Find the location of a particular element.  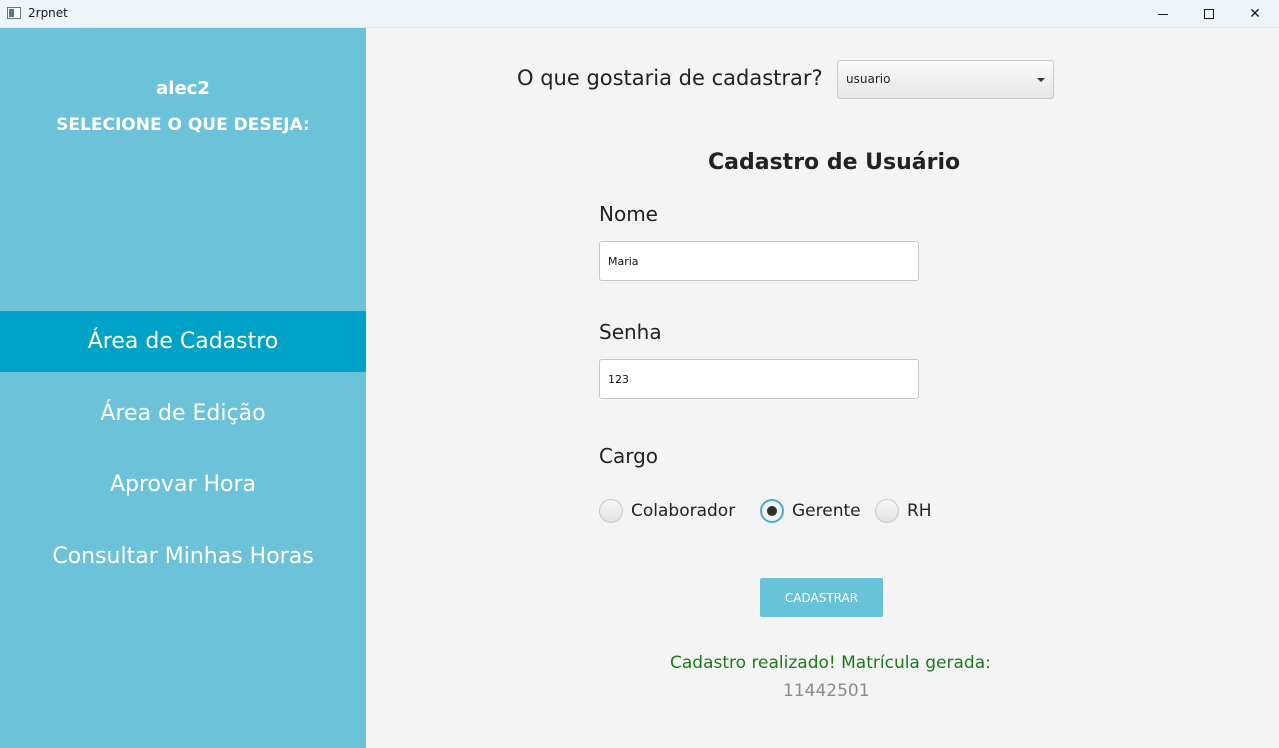

dropdown-selected-value: usuario is located at coordinates (868, 79).